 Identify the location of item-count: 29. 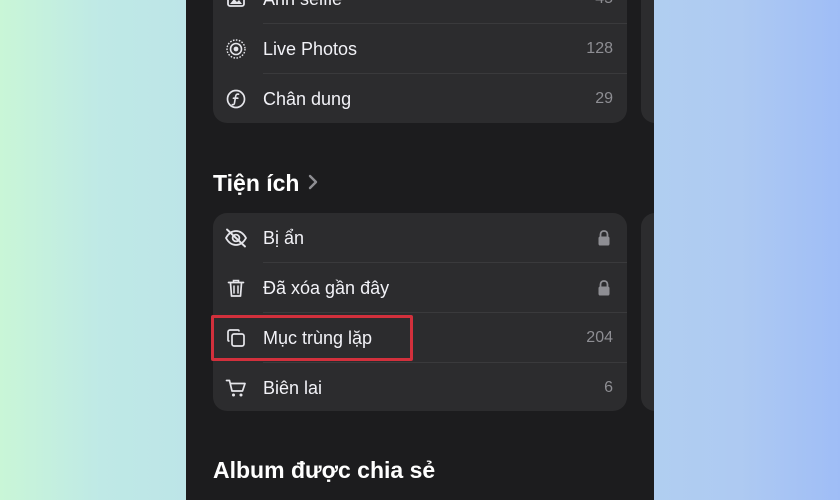
(604, 98).